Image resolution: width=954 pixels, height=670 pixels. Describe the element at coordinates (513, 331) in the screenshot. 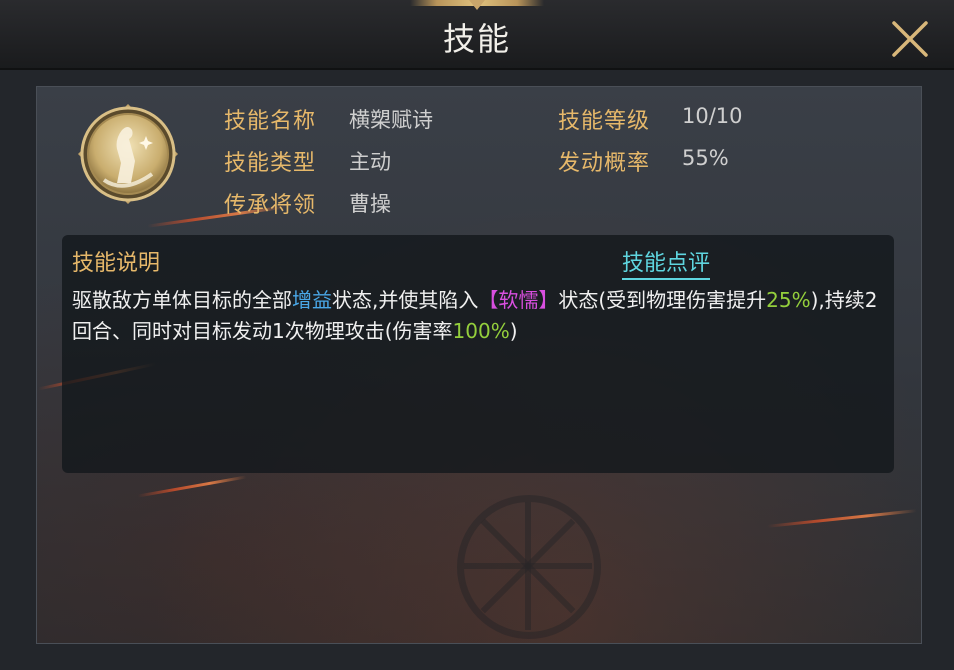

I see `desc-segment: )` at that location.